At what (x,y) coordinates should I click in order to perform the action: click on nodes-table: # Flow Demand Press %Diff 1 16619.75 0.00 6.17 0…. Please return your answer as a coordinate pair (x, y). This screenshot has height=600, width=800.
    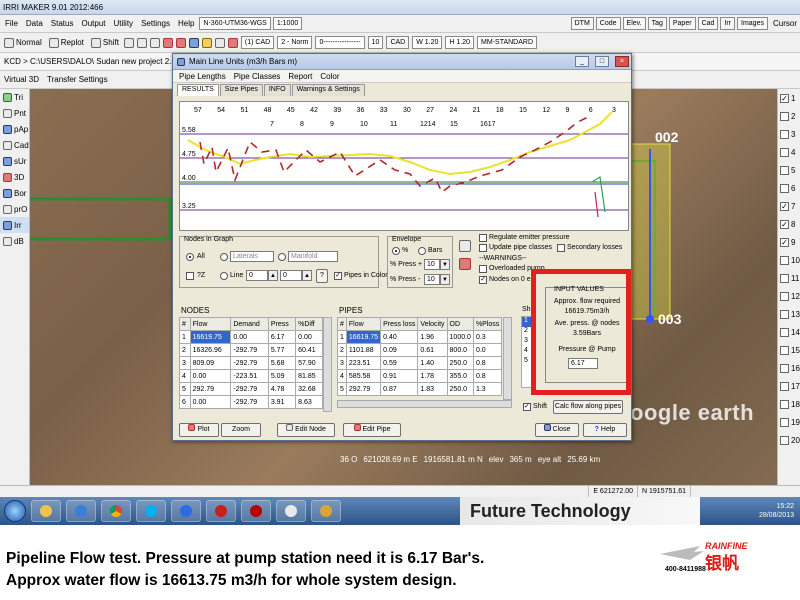
    Looking at the image, I should click on (251, 363).